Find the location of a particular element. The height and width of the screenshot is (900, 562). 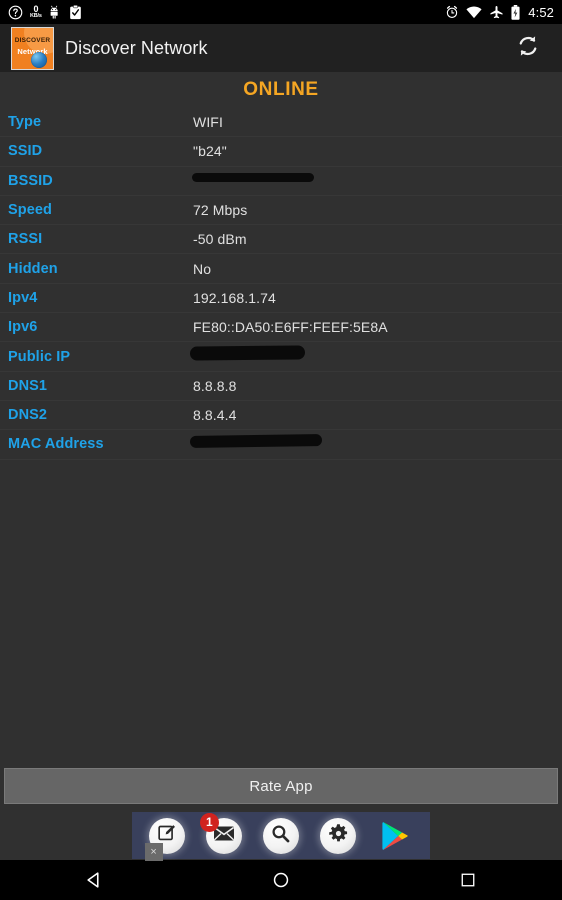

info-row-value: 8.8.4.4 is located at coordinates (215, 415).